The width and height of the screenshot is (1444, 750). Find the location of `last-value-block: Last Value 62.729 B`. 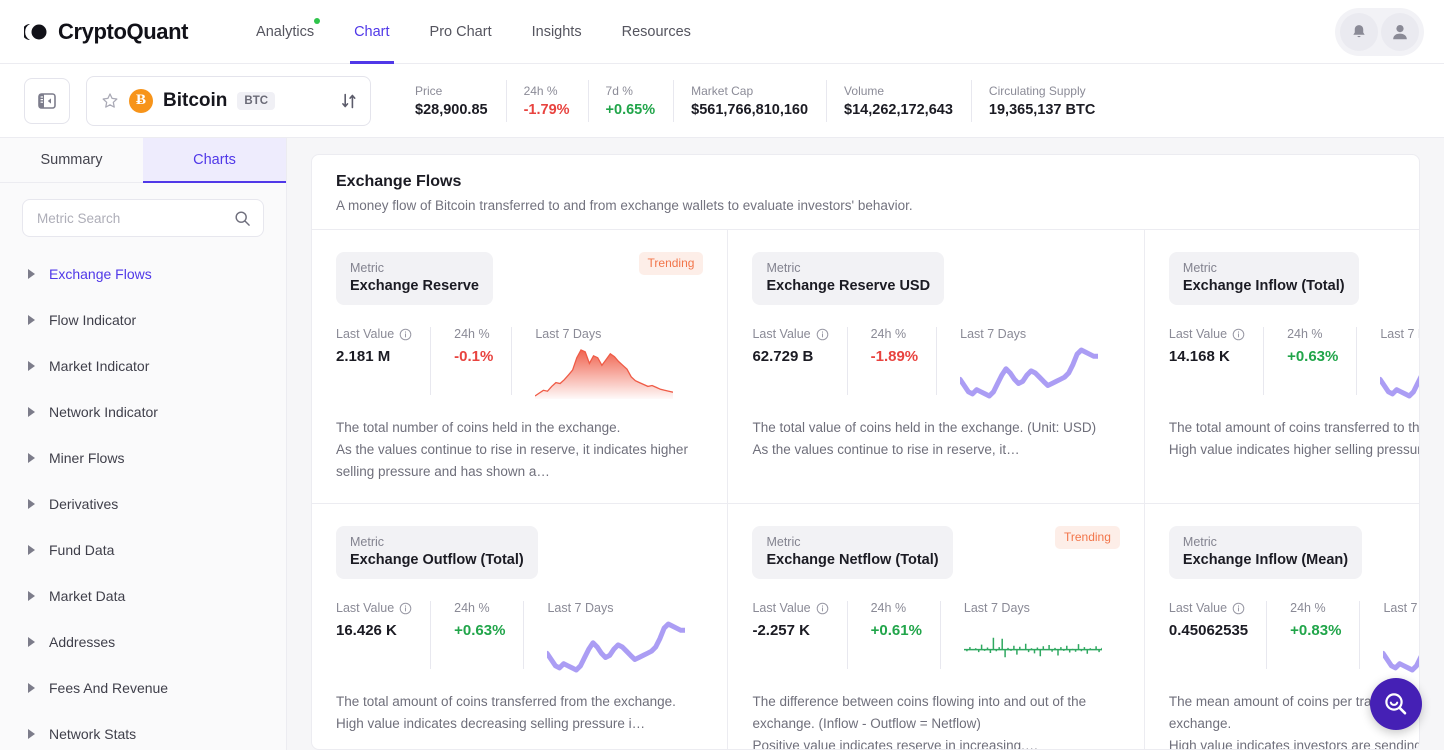

last-value-block: Last Value 62.729 B is located at coordinates (799, 361).